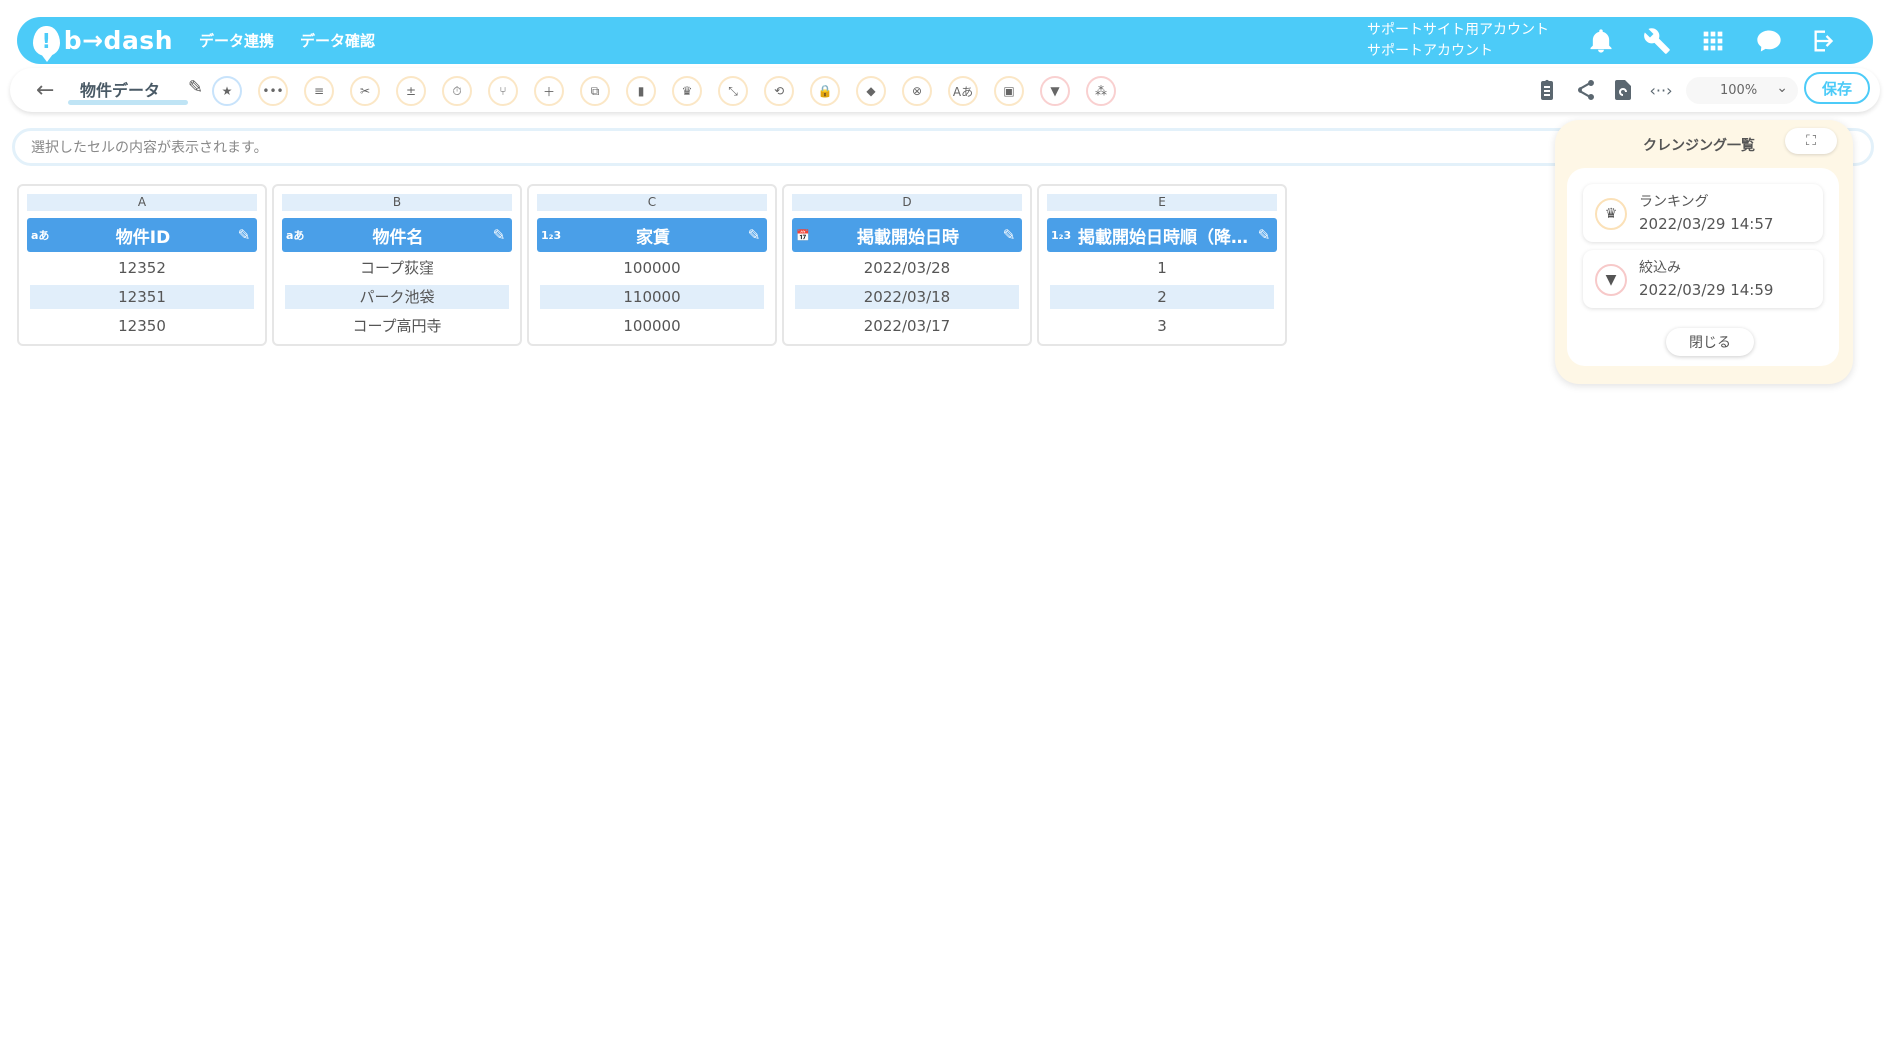 This screenshot has width=1890, height=1063. I want to click on dataset-title-underline, so click(128, 102).